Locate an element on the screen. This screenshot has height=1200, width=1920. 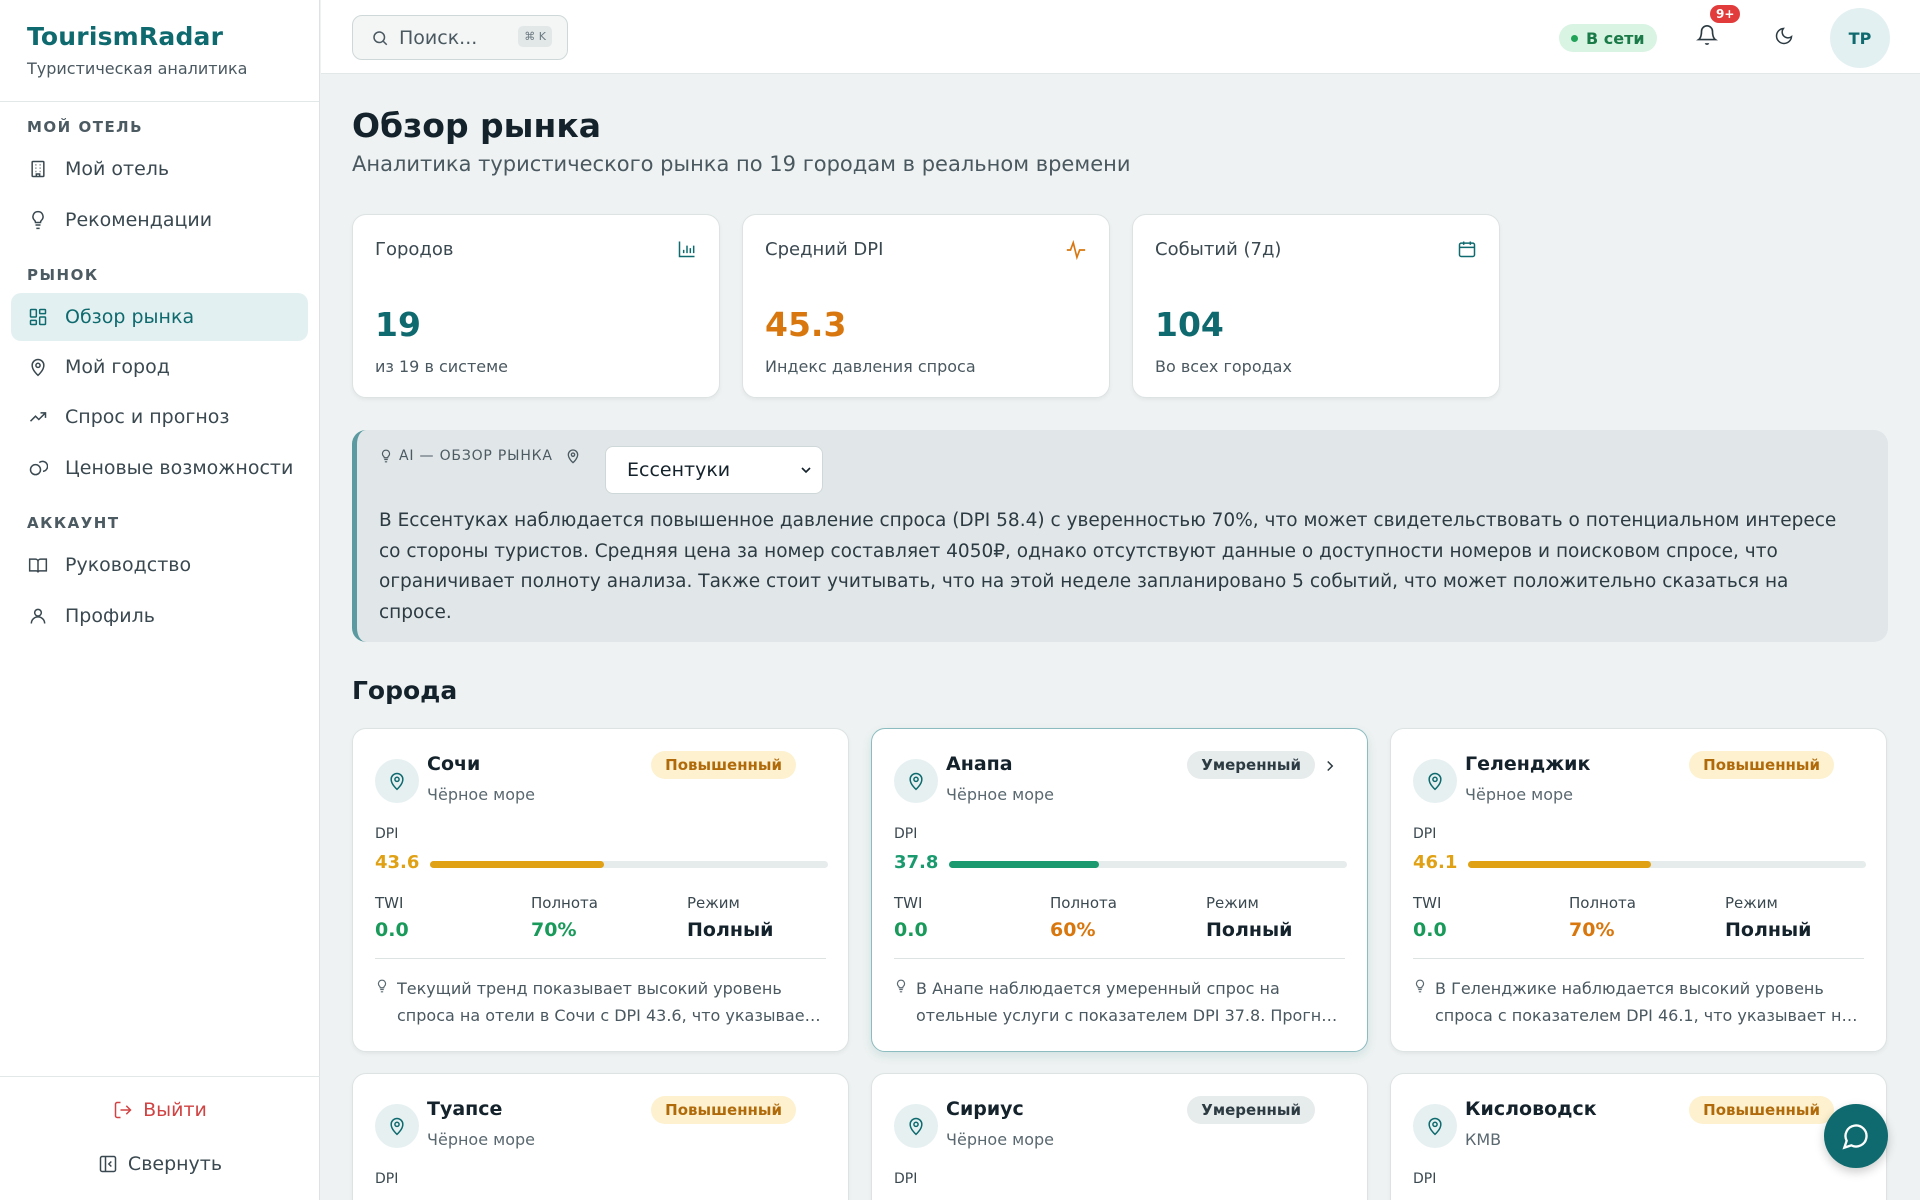
brand: TourismRadar Туристическая аналитика is located at coordinates (159, 51).